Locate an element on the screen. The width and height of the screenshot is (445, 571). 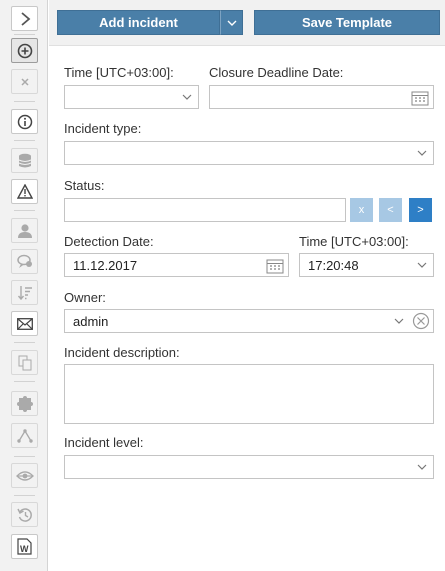
word-doc-icon: W is located at coordinates (24, 546).